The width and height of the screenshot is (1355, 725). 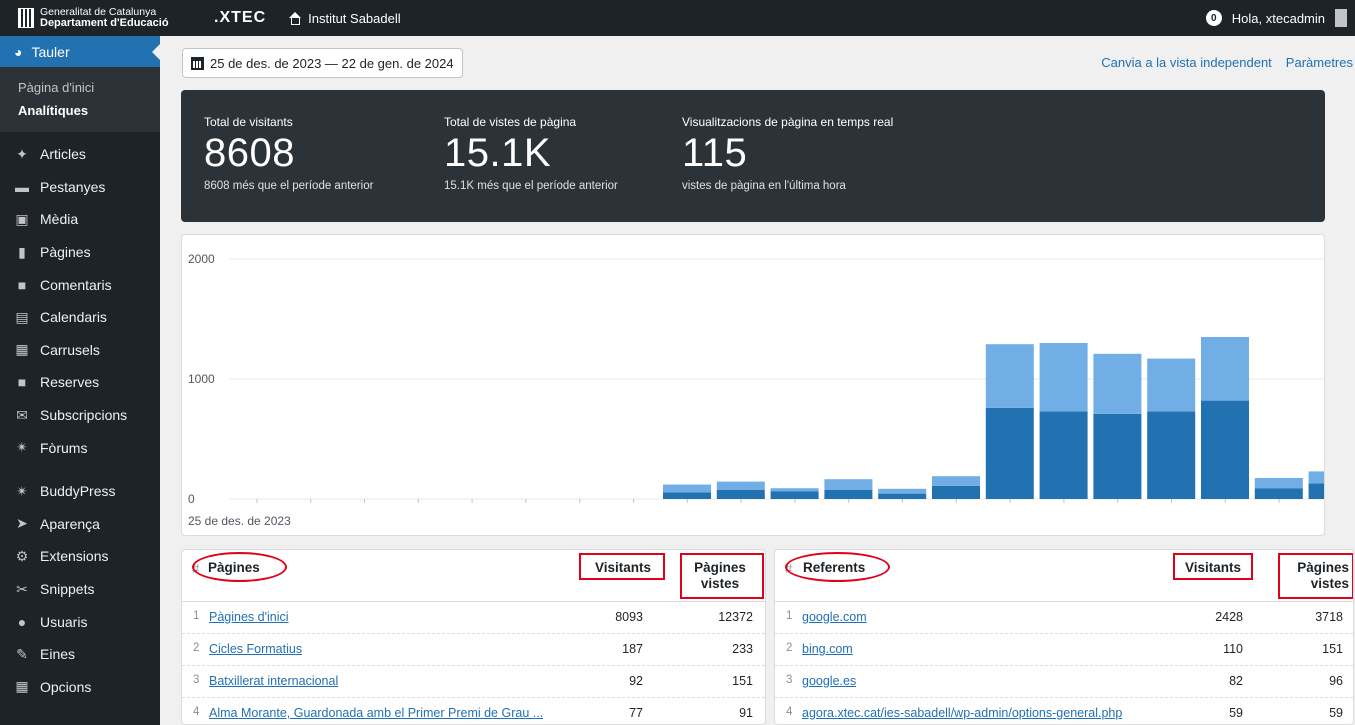 What do you see at coordinates (80, 51) in the screenshot?
I see `sidebar-item-tauler: ◕ Tauler` at bounding box center [80, 51].